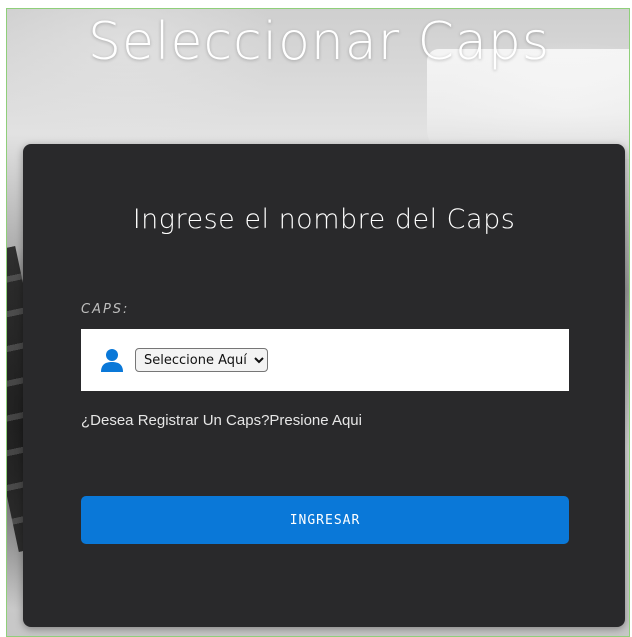 The width and height of the screenshot is (632, 637). I want to click on caps-select: Seleccione Aquí, so click(201, 360).